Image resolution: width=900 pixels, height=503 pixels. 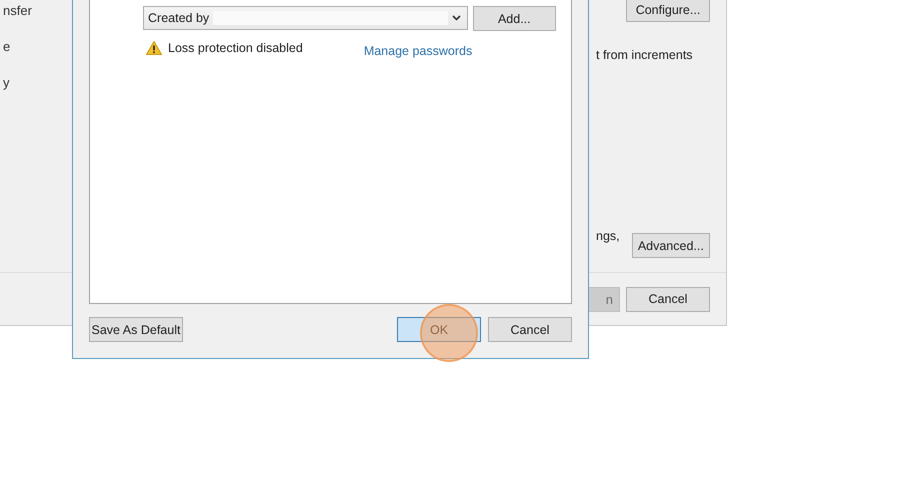 I want to click on option-label: ngs,, so click(x=608, y=236).